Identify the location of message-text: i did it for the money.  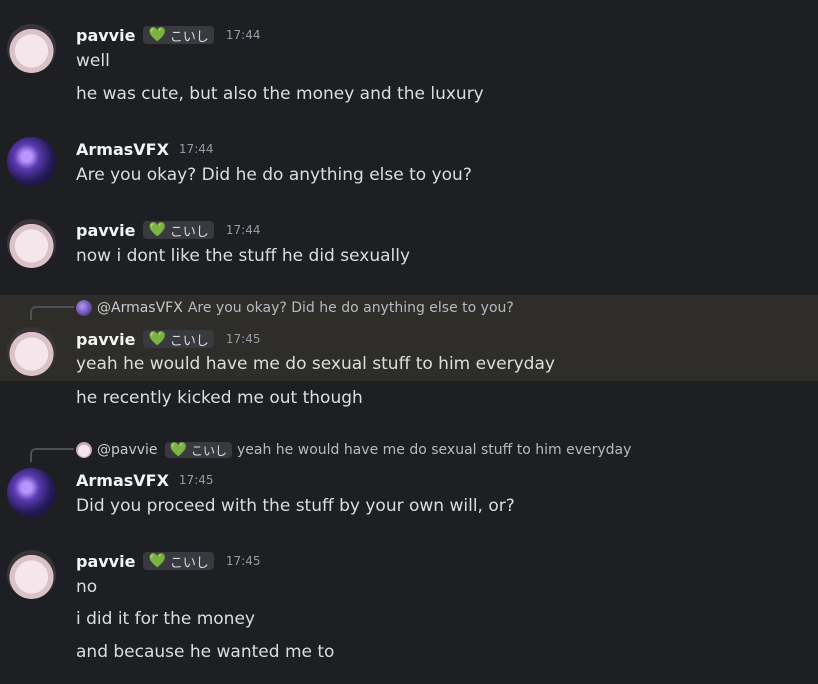
(165, 619).